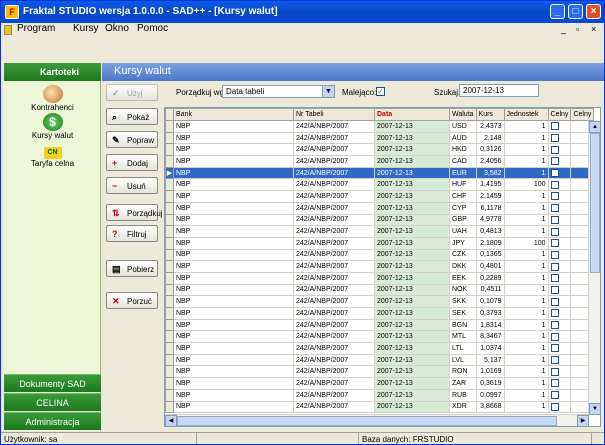  I want to click on sidebar-item-kursy-walut: $ Kursy walut, so click(52, 126).